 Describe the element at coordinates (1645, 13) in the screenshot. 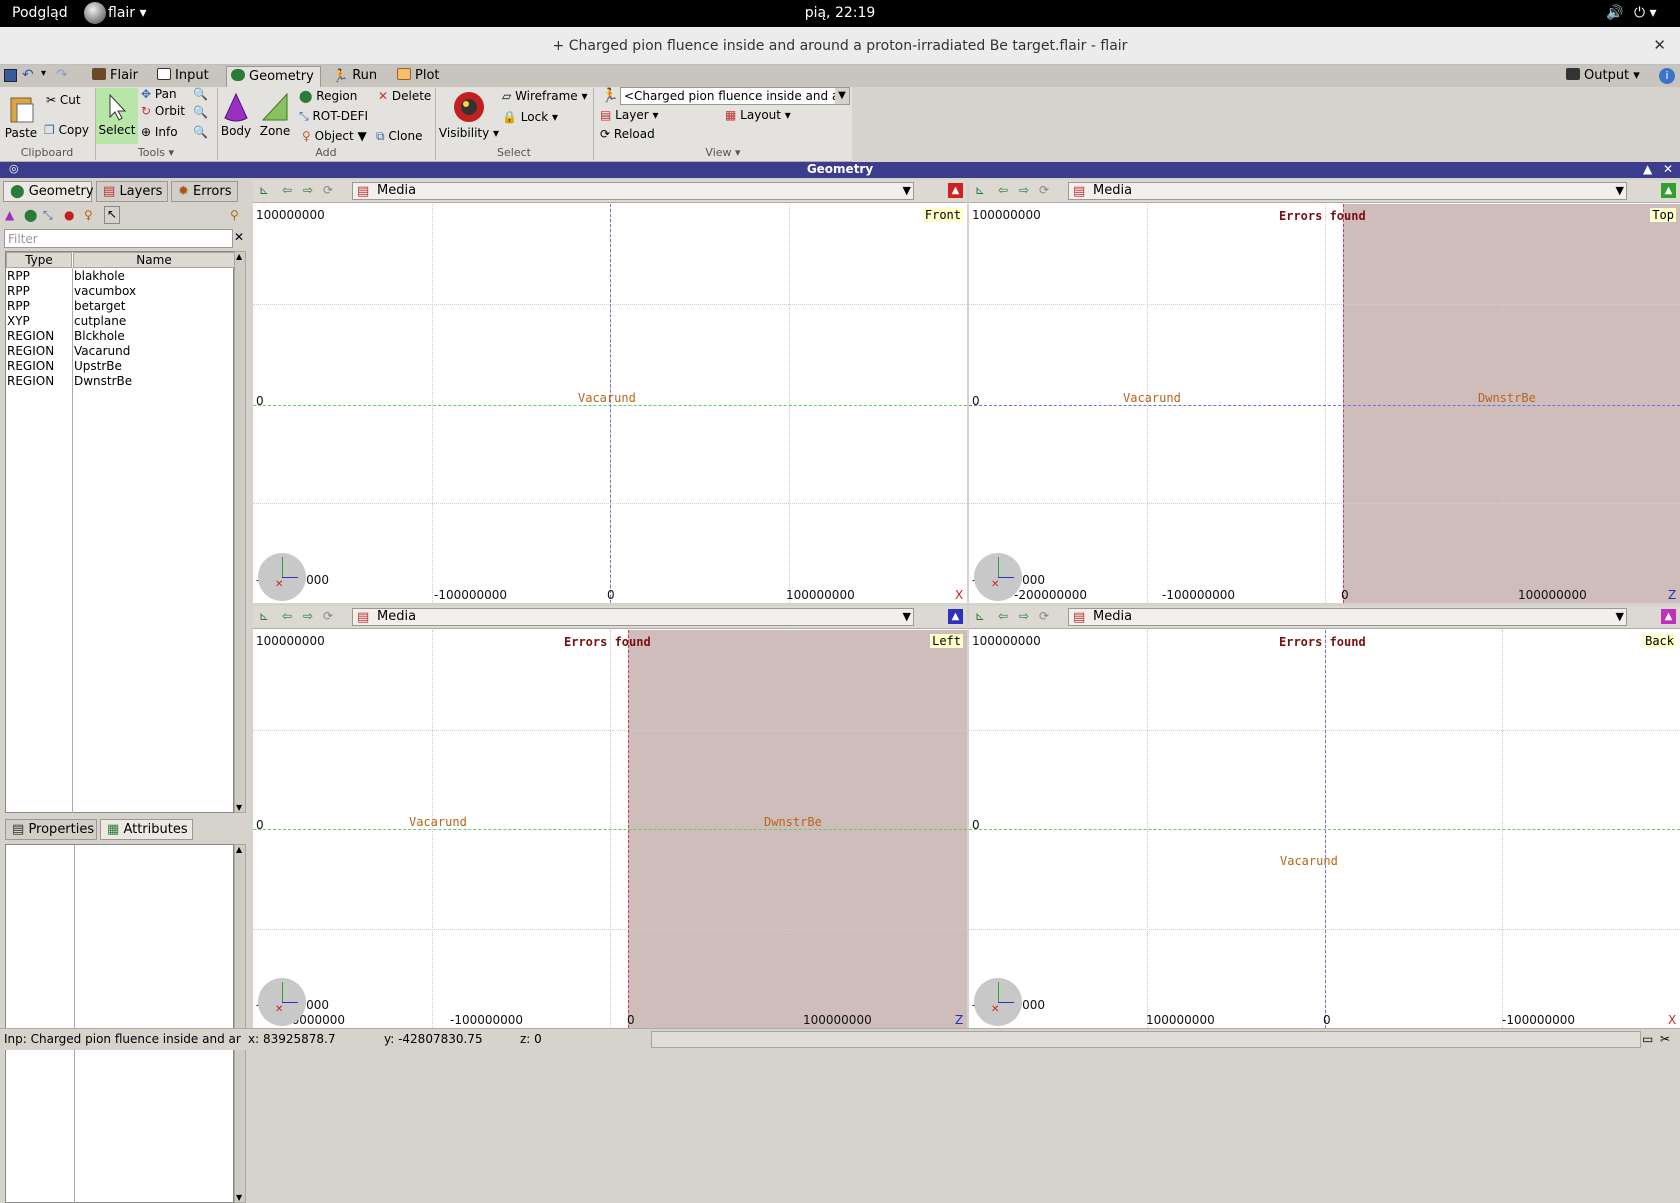

I see `power-icon: ⏻ ▾` at that location.